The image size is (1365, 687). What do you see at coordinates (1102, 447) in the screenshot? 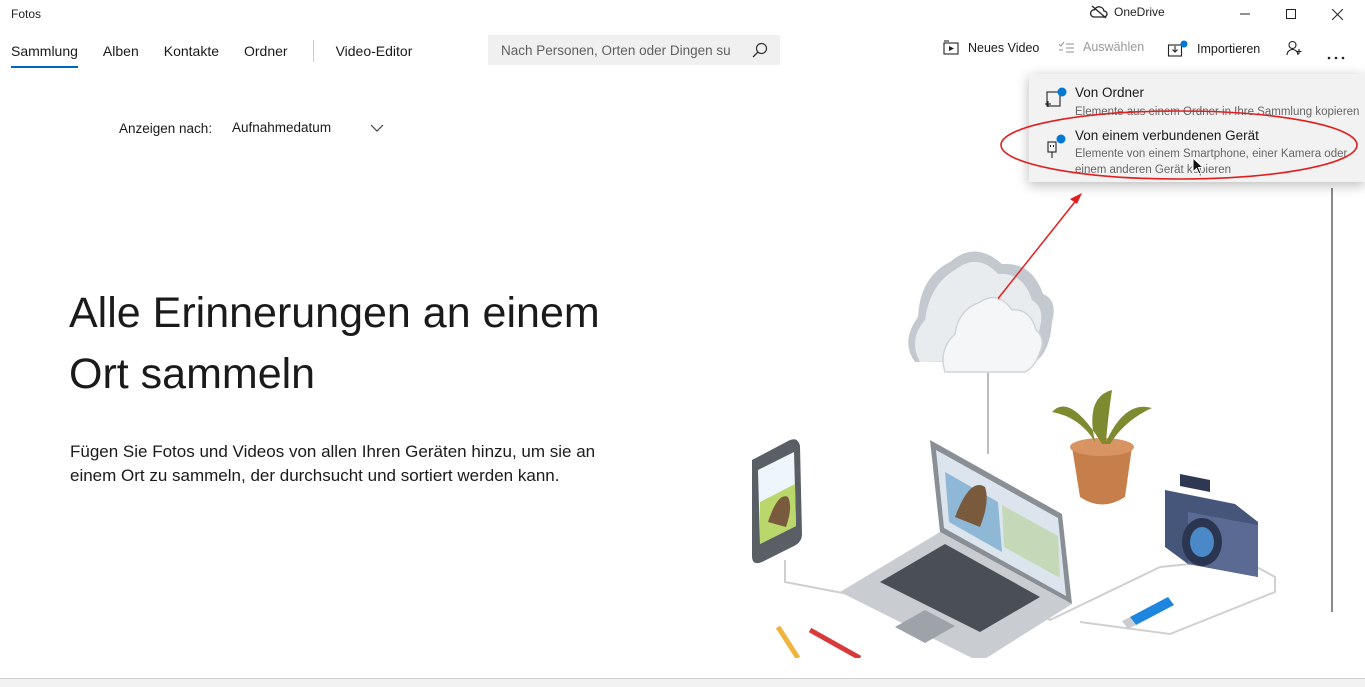
I see `potted-plant-graphic` at bounding box center [1102, 447].